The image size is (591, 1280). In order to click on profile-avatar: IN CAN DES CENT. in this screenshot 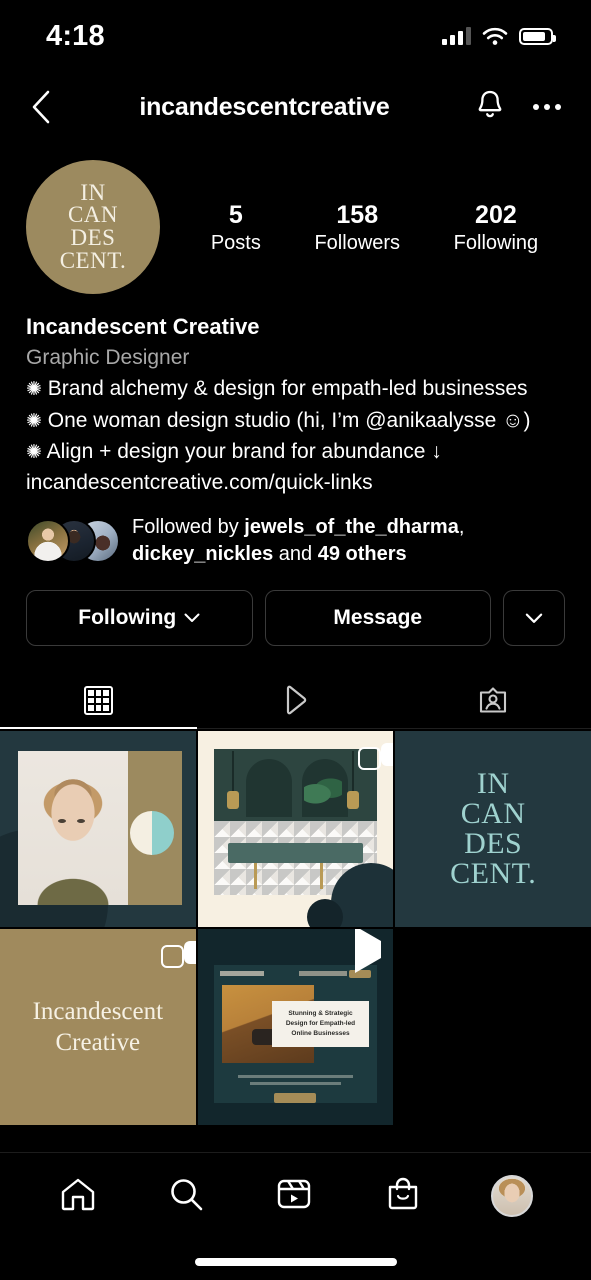, I will do `click(93, 227)`.